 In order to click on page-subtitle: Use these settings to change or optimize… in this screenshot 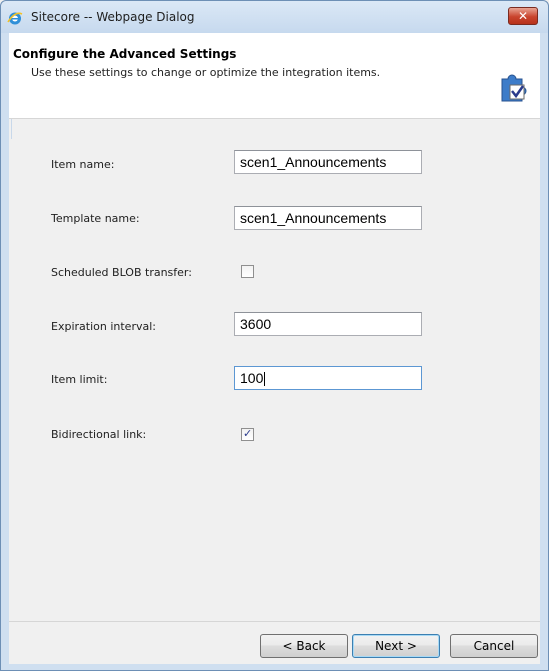, I will do `click(206, 72)`.